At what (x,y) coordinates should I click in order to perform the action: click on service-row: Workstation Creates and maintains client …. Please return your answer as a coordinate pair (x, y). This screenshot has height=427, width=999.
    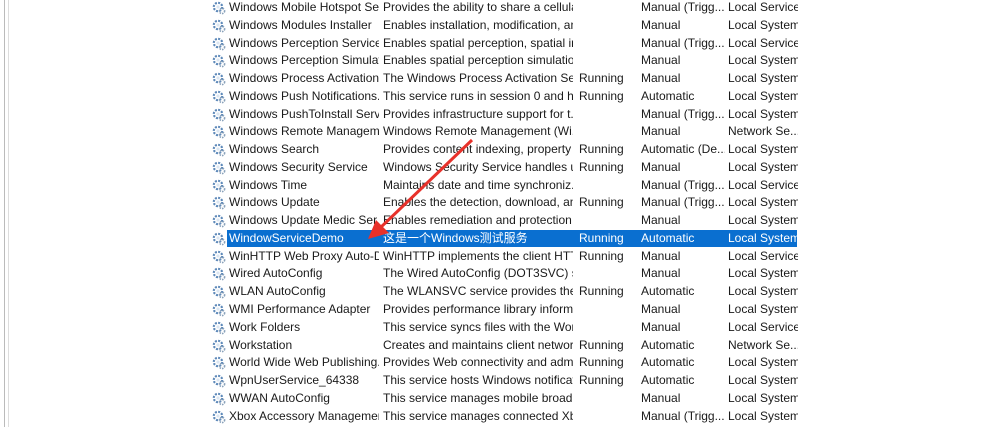
    Looking at the image, I should click on (499, 346).